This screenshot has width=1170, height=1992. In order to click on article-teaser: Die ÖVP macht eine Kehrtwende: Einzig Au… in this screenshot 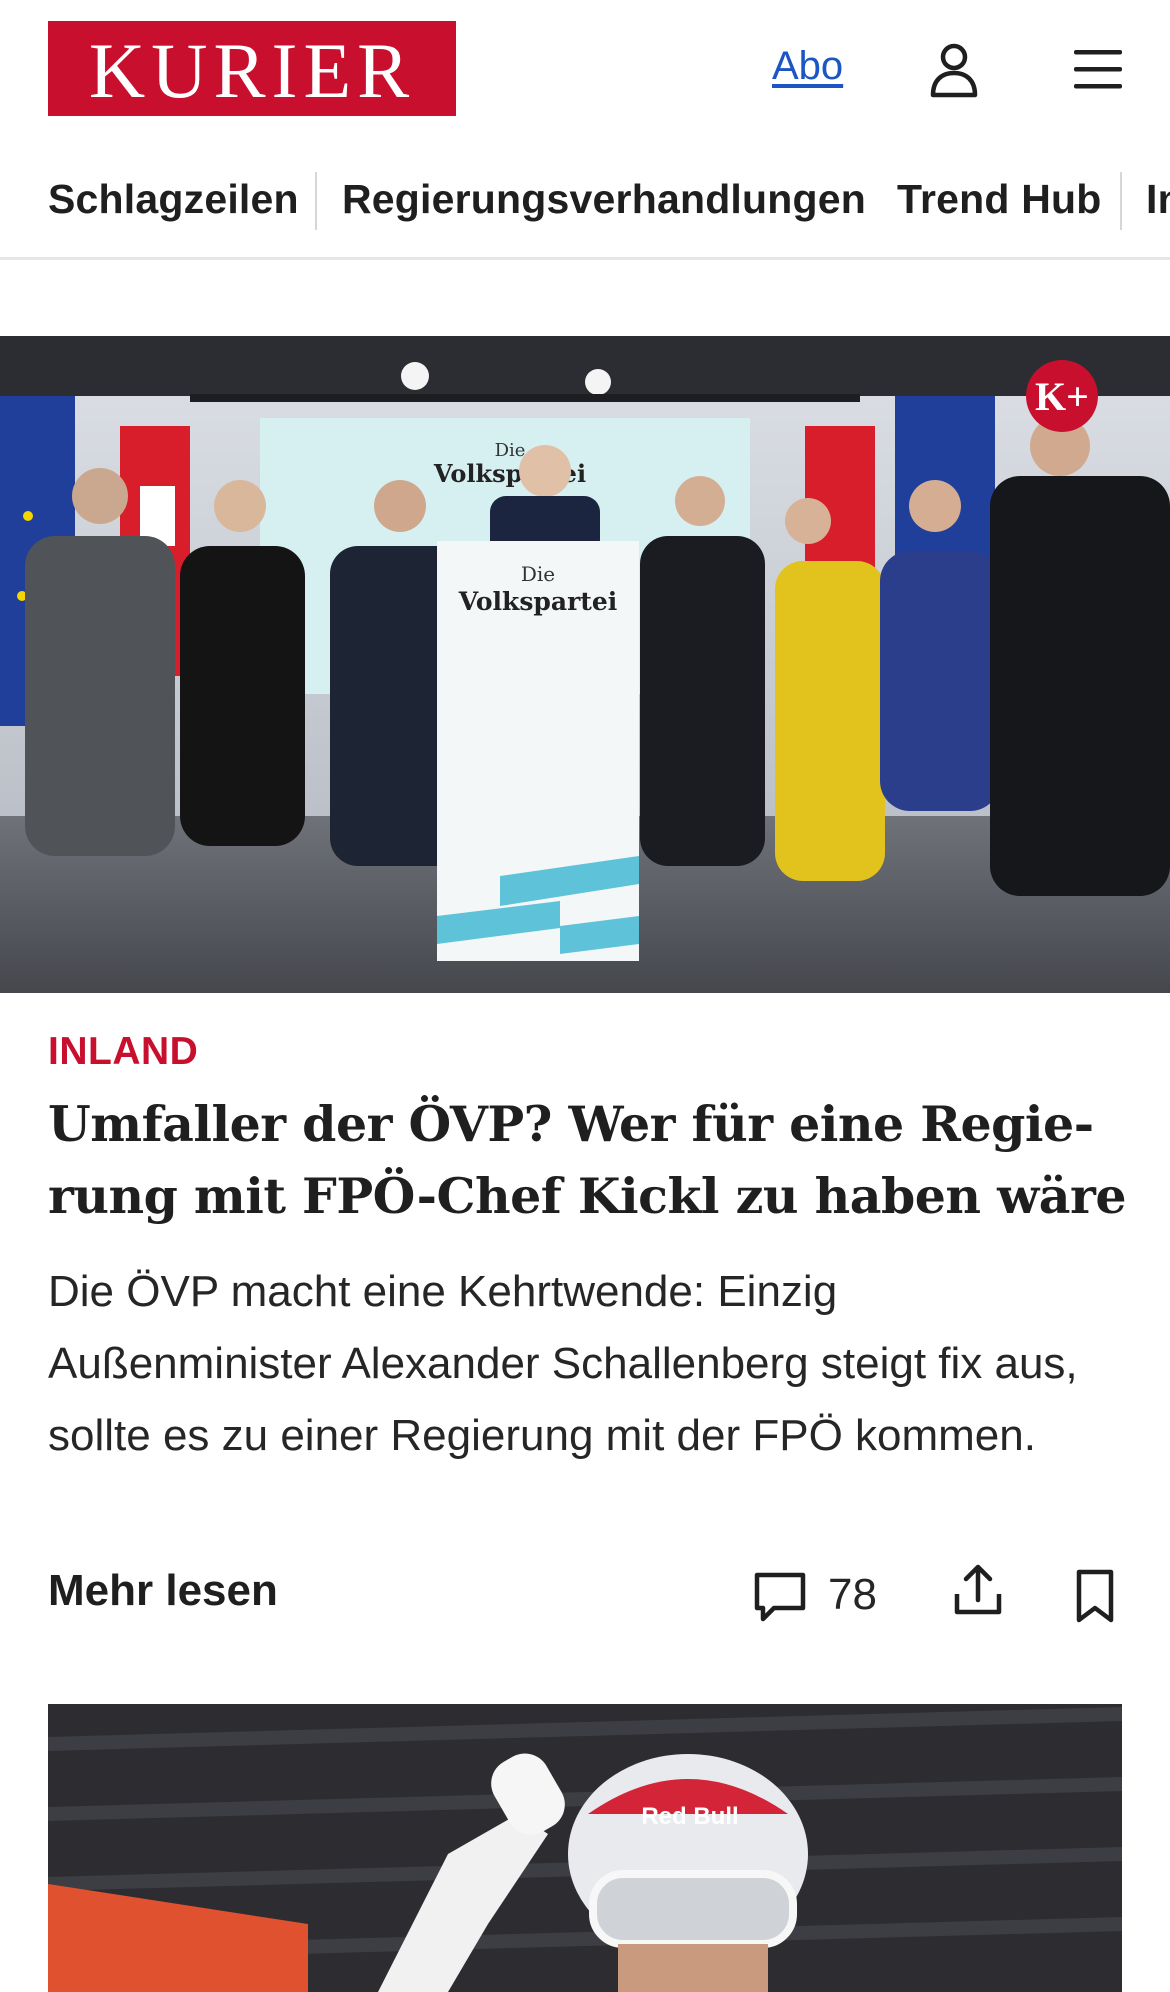, I will do `click(563, 1363)`.